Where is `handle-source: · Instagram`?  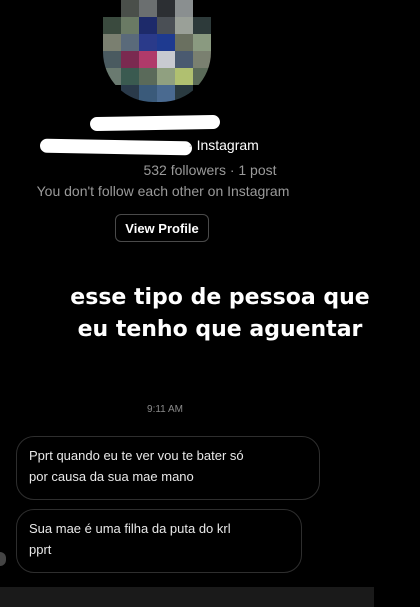 handle-source: · Instagram is located at coordinates (223, 145).